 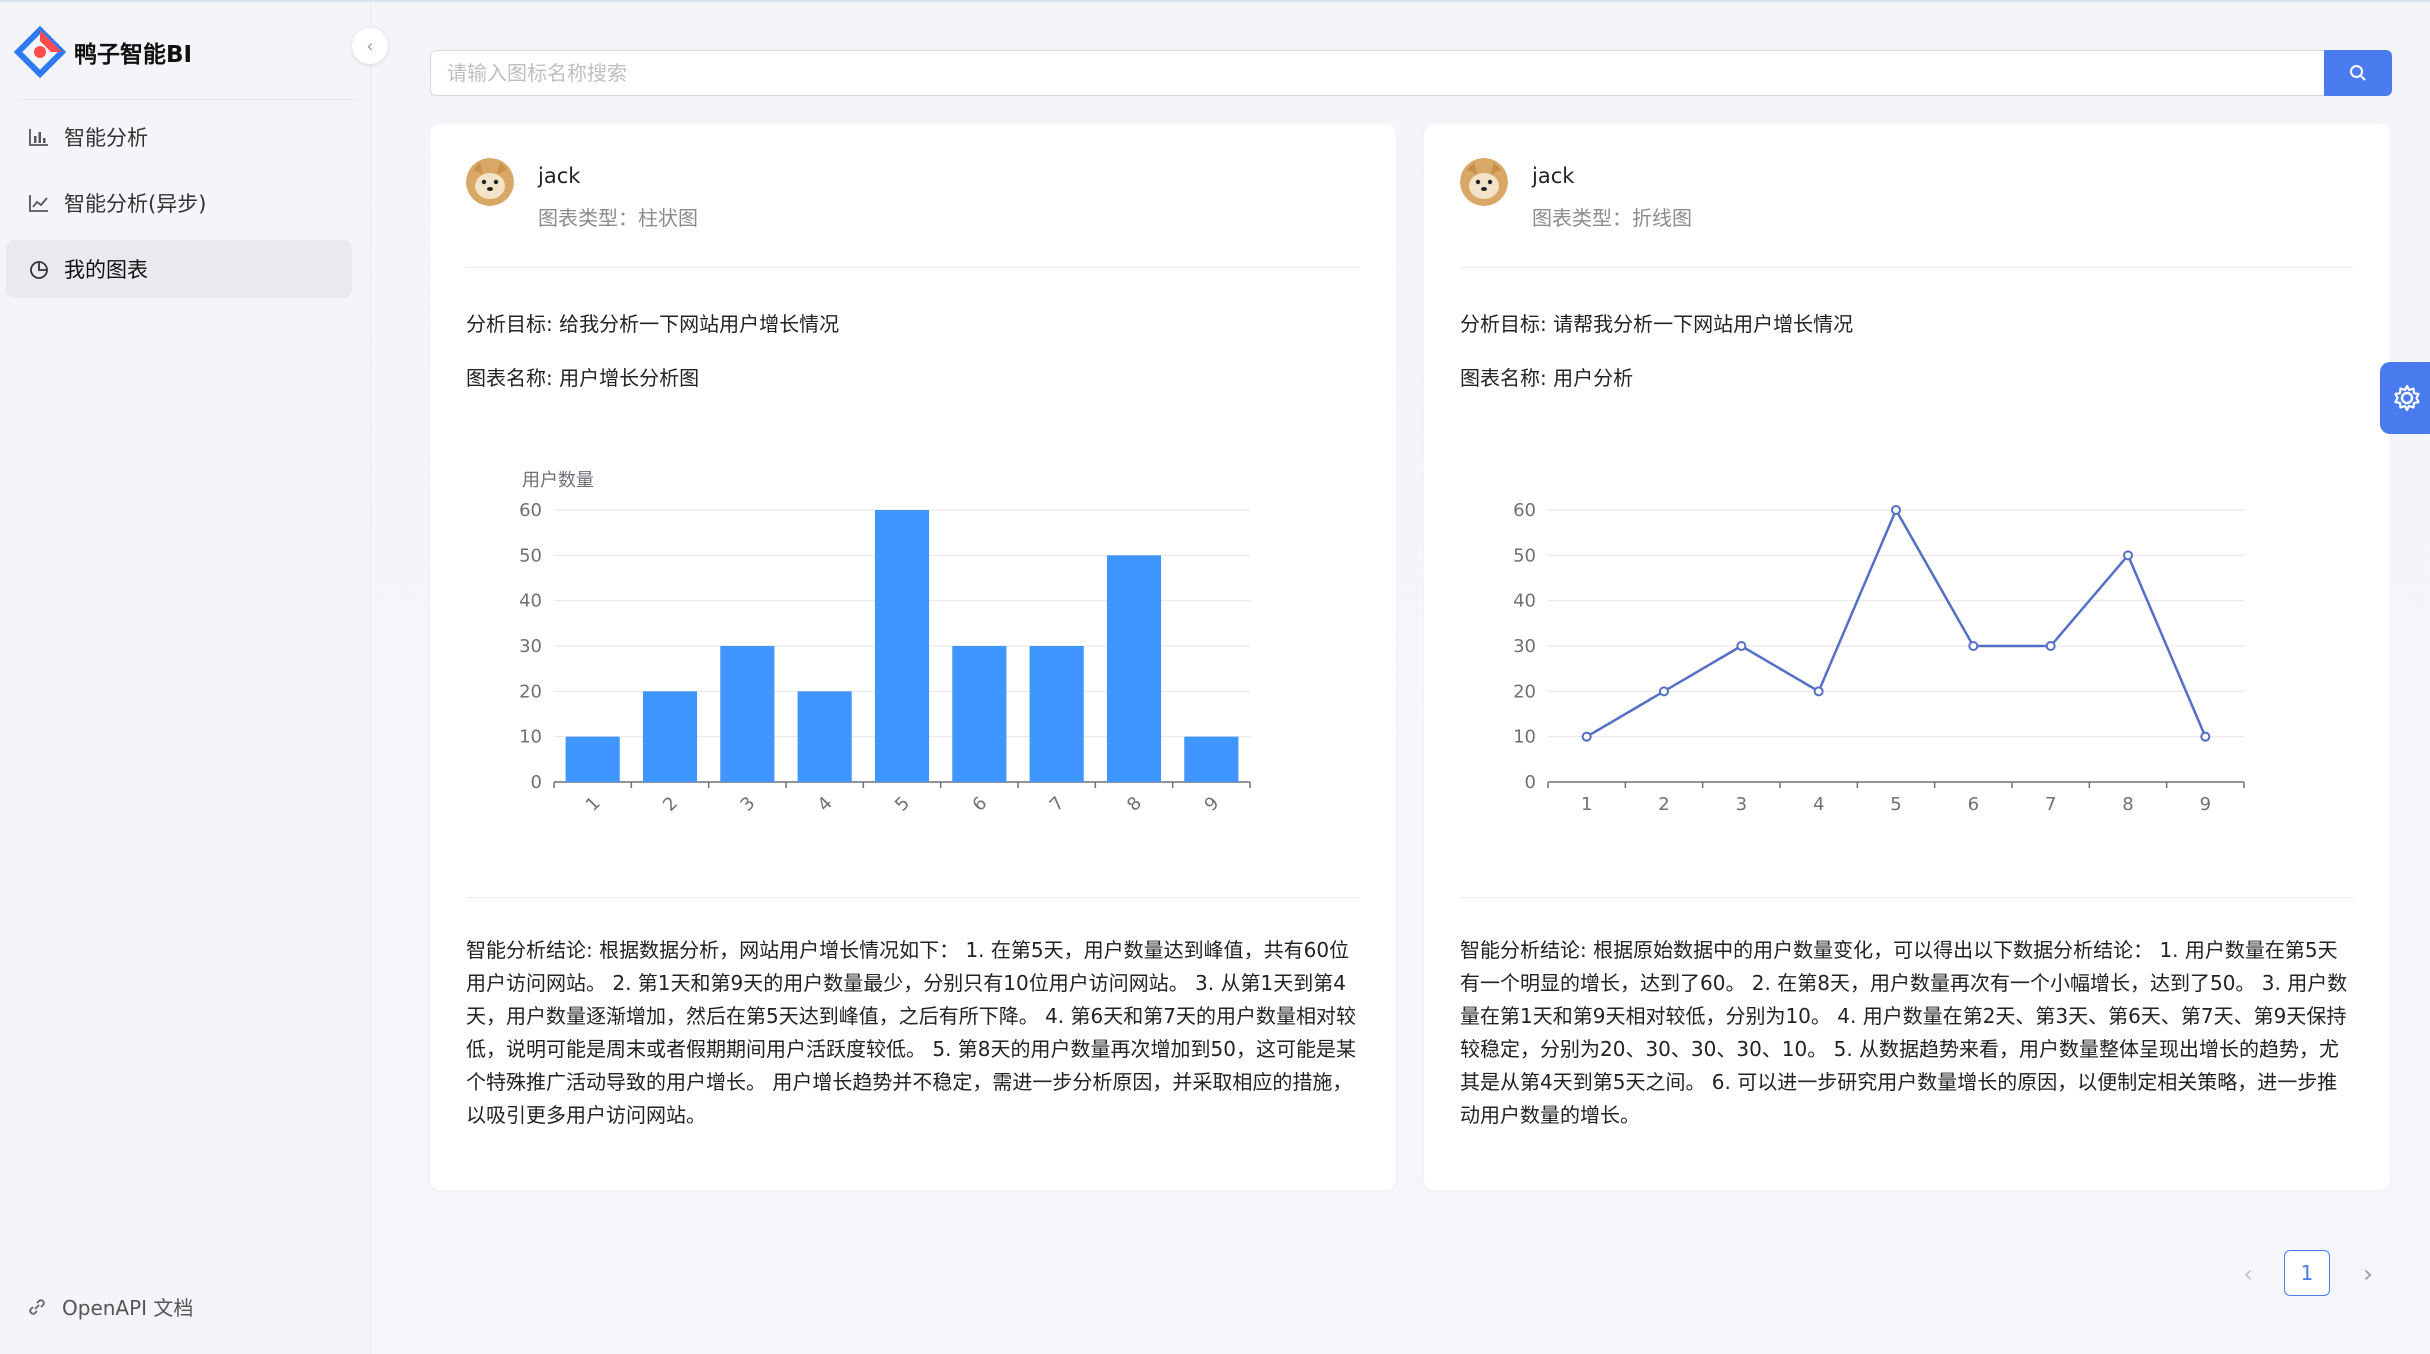 I want to click on analysis-goal: 分析目标: 请帮我分析一下网站用户增长情况, so click(x=1657, y=324).